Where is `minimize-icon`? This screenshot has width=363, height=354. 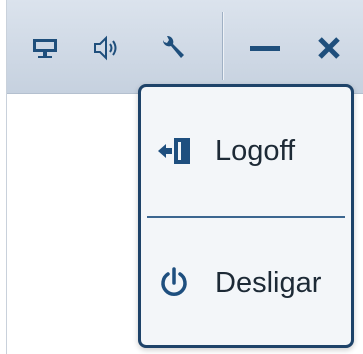
minimize-icon is located at coordinates (265, 48).